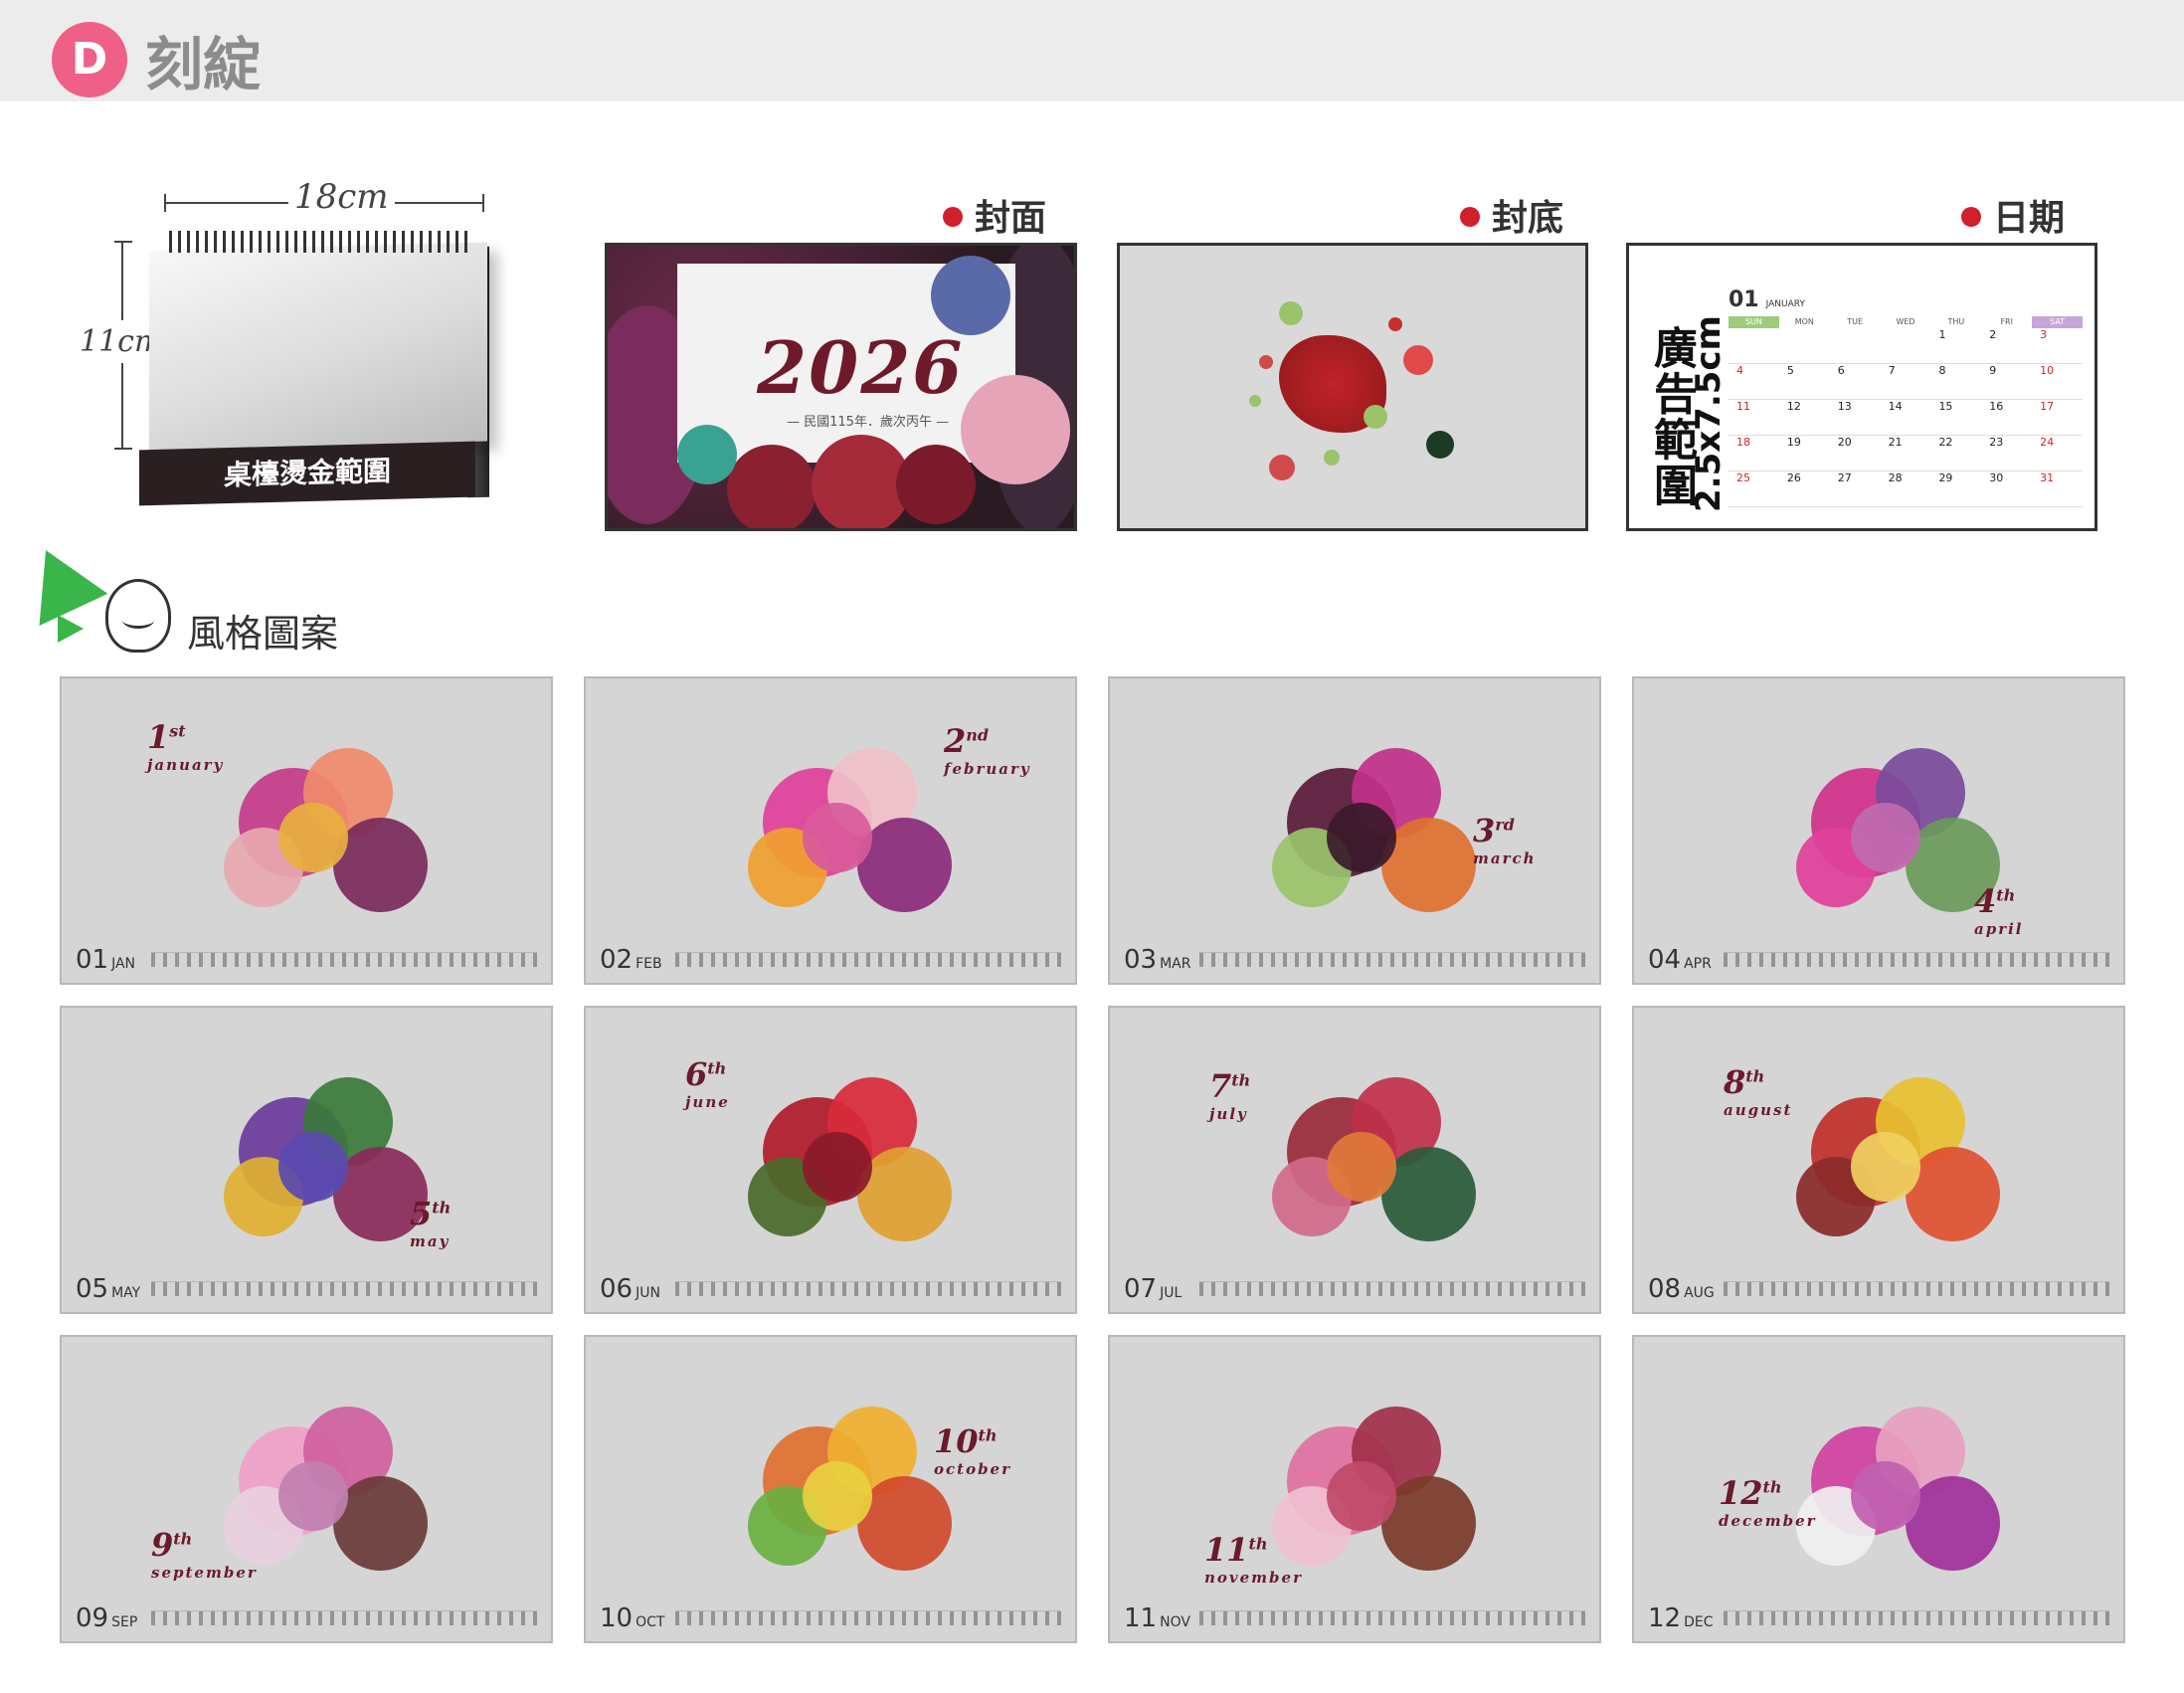  What do you see at coordinates (306, 1489) in the screenshot?
I see `month-card-september: 9th september 09 SEP` at bounding box center [306, 1489].